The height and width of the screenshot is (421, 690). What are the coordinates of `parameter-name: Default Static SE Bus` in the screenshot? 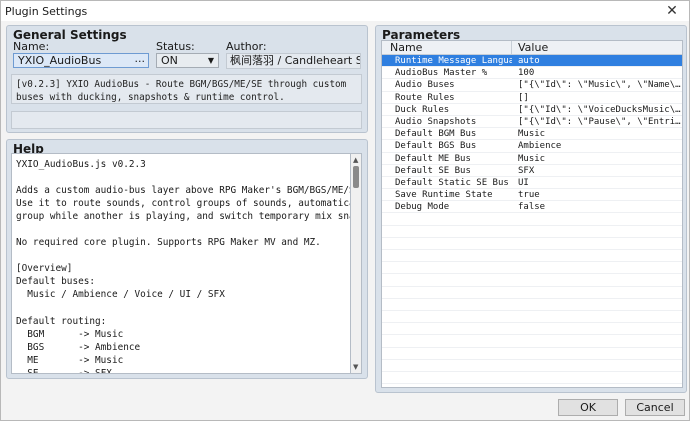 It's located at (452, 182).